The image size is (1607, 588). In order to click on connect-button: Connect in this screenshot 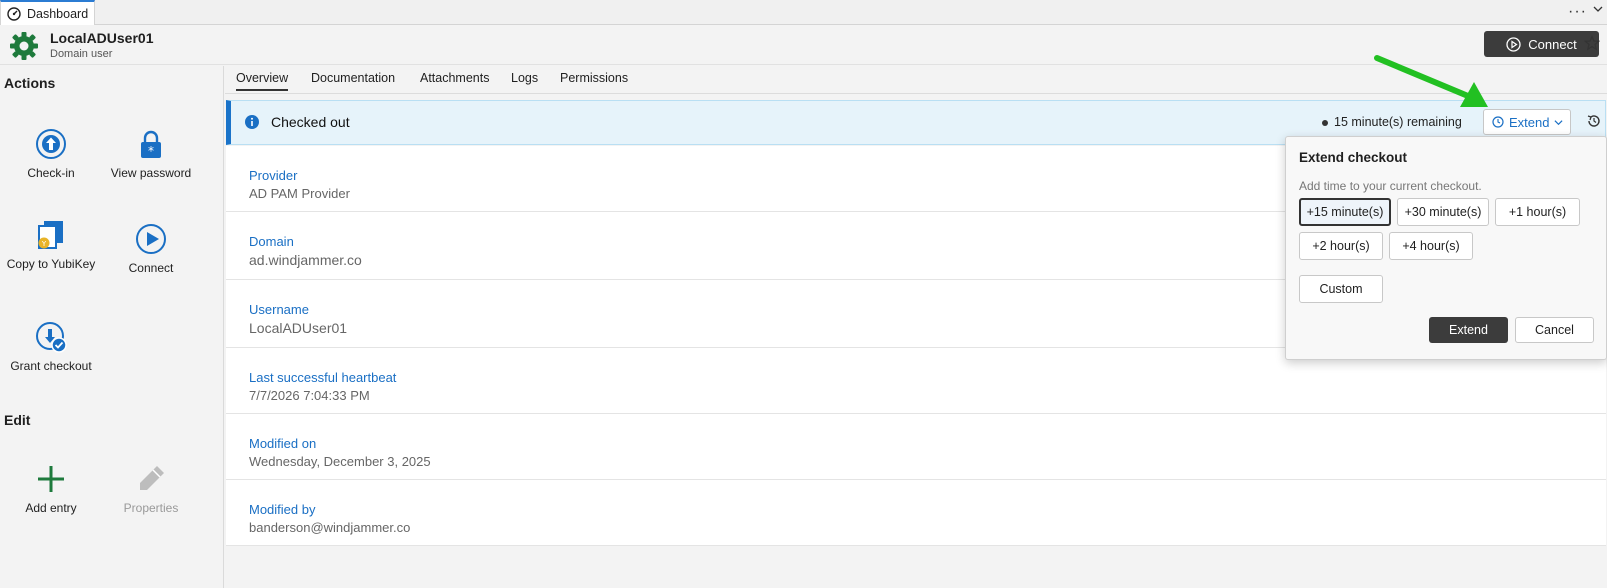, I will do `click(1541, 44)`.